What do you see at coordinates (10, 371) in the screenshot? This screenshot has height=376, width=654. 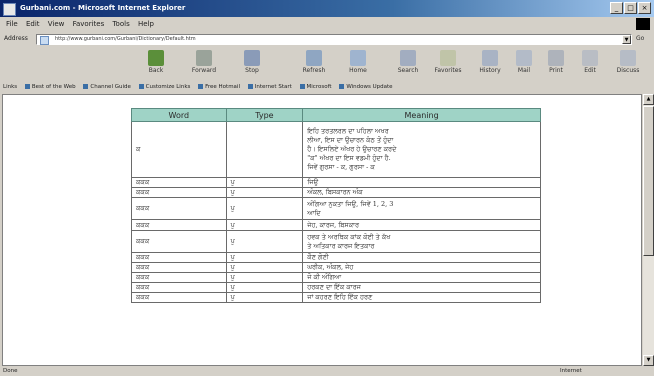 I see `status-text: Done` at bounding box center [10, 371].